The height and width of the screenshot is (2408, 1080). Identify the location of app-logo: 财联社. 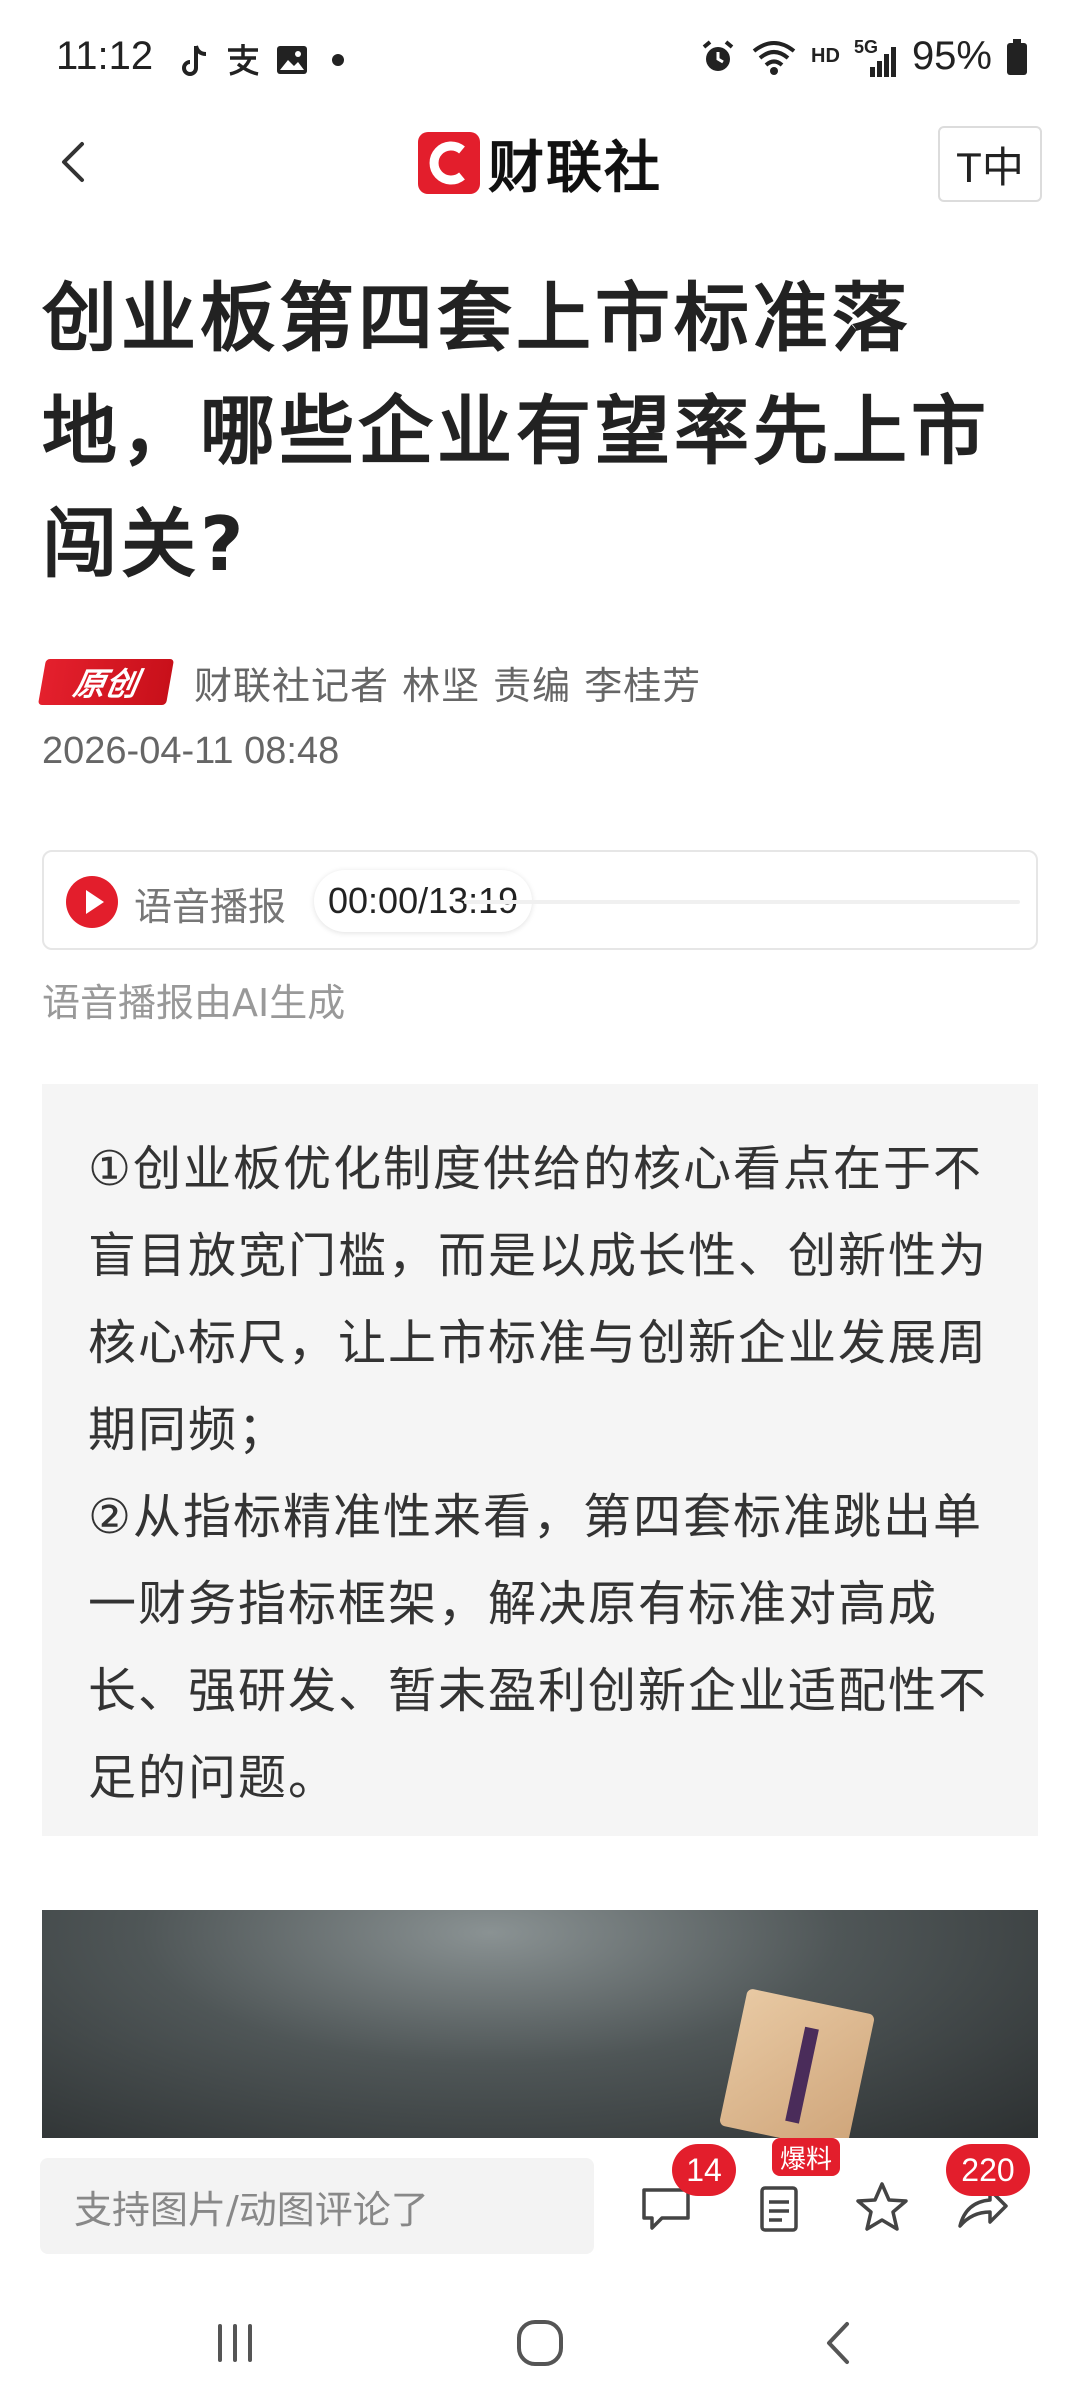
(540, 164).